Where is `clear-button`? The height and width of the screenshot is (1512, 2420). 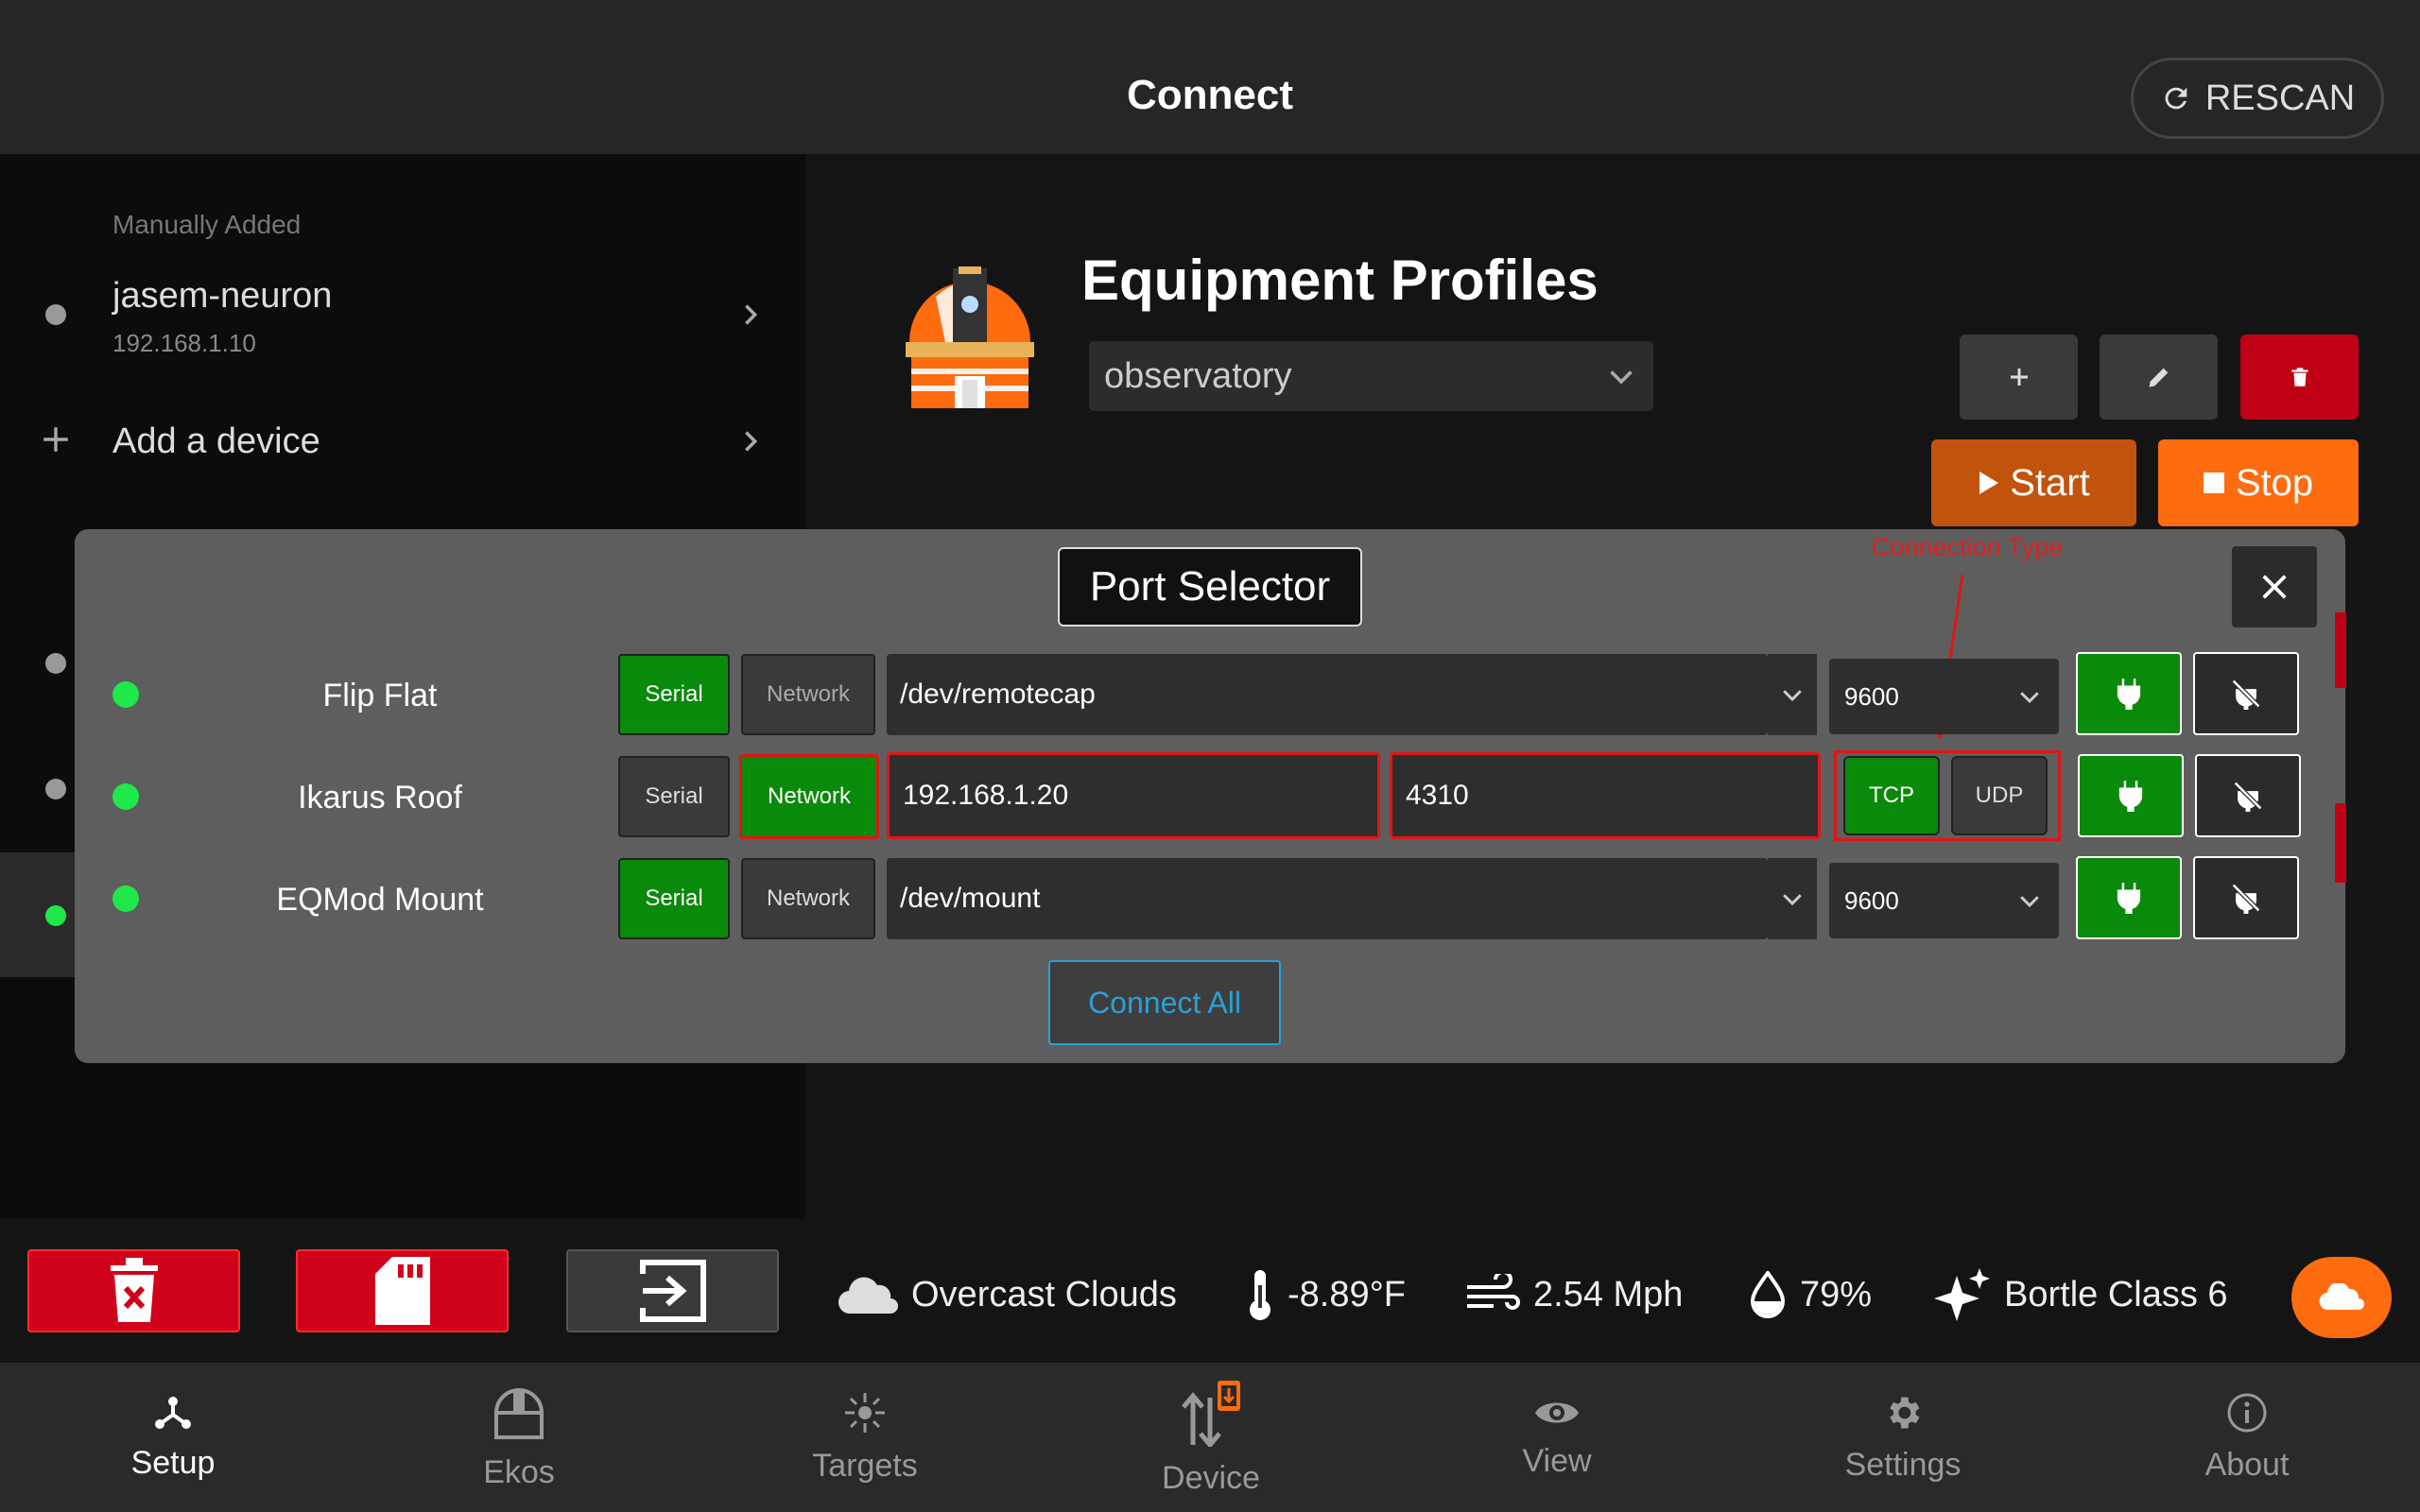 clear-button is located at coordinates (133, 1290).